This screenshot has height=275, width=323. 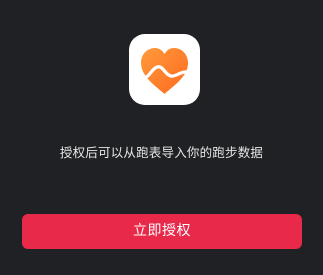 I want to click on authorize-now-button: 立即授权, so click(x=162, y=231).